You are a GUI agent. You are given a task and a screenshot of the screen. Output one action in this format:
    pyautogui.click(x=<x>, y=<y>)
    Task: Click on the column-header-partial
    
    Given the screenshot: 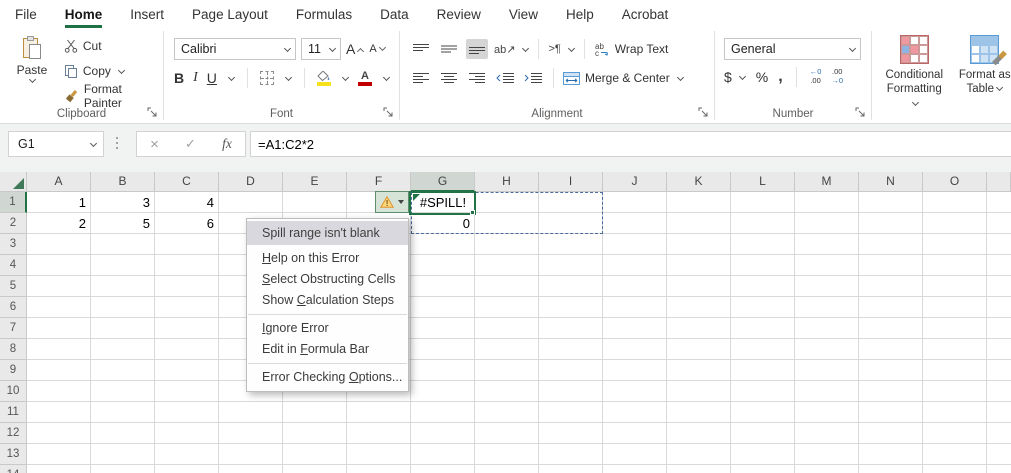 What is the action you would take?
    pyautogui.click(x=999, y=182)
    